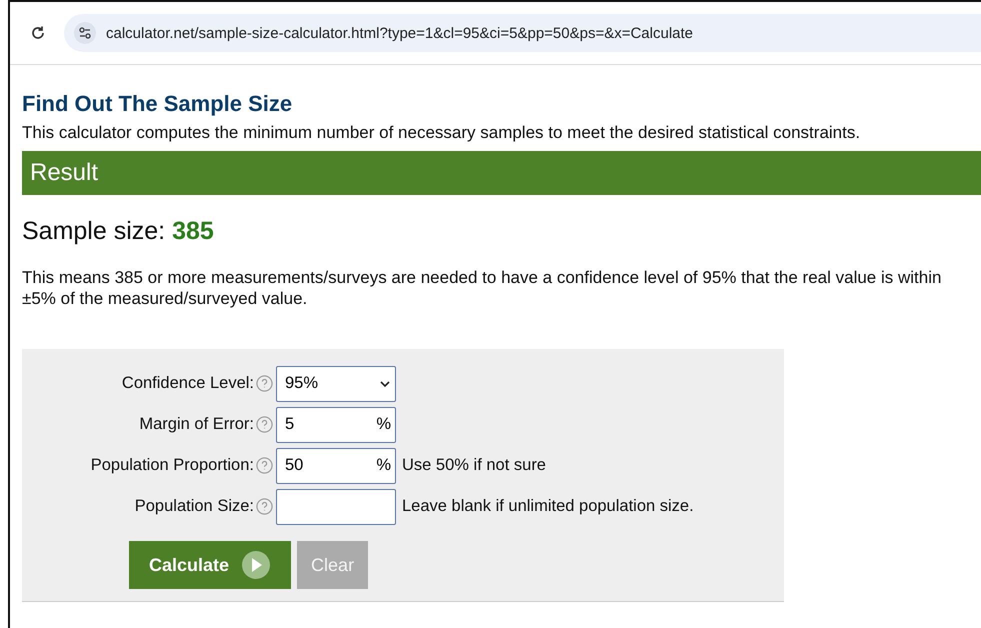  I want to click on input-field, so click(336, 506).